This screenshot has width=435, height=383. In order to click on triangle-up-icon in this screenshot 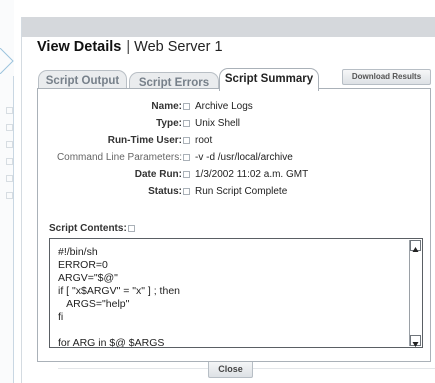, I will do `click(415, 249)`.